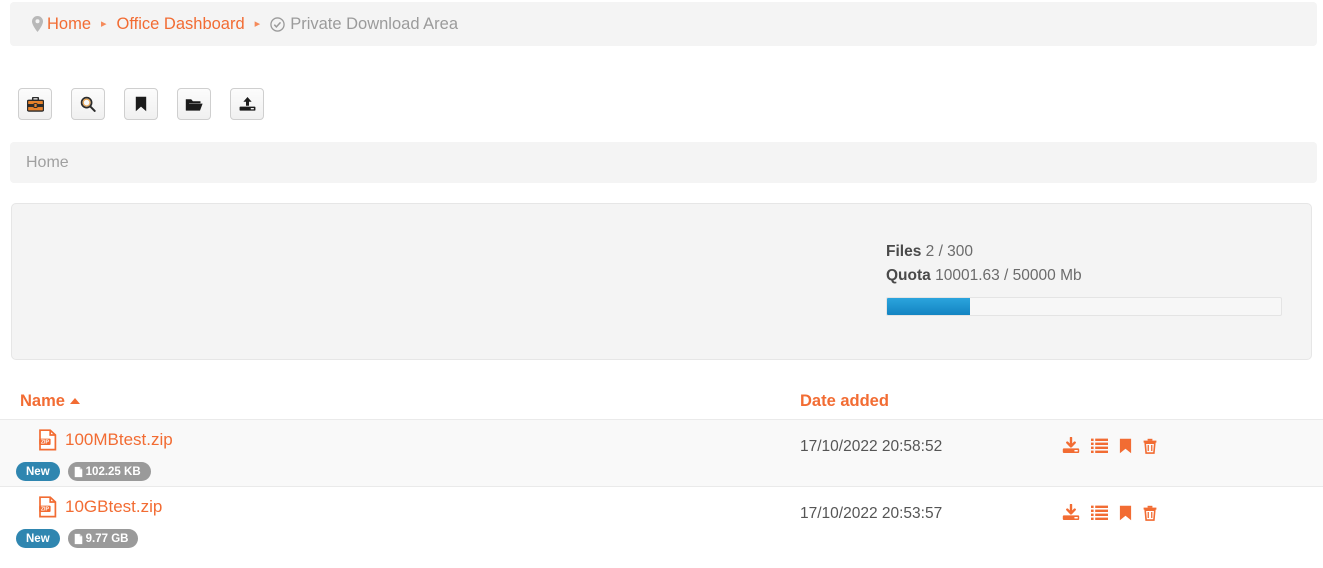  I want to click on file-name-label: 10GBtest.zip, so click(114, 506).